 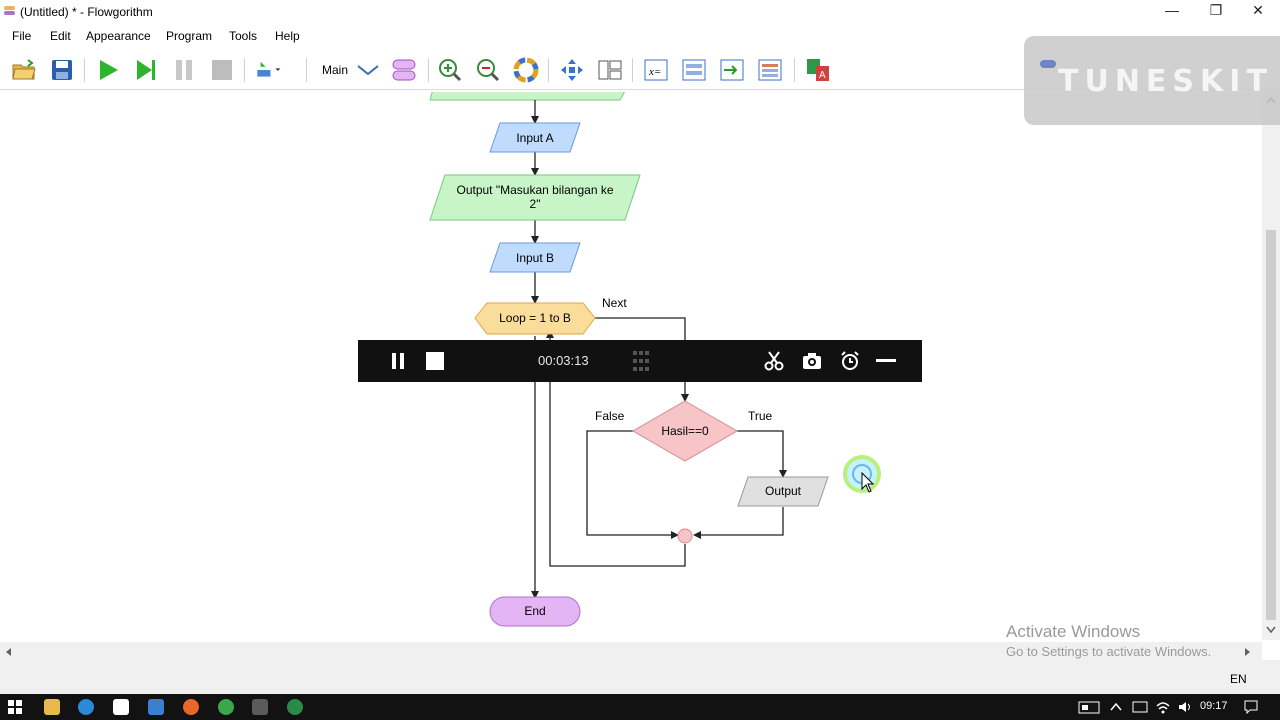 I want to click on news-widget-icon, so click(x=1089, y=707).